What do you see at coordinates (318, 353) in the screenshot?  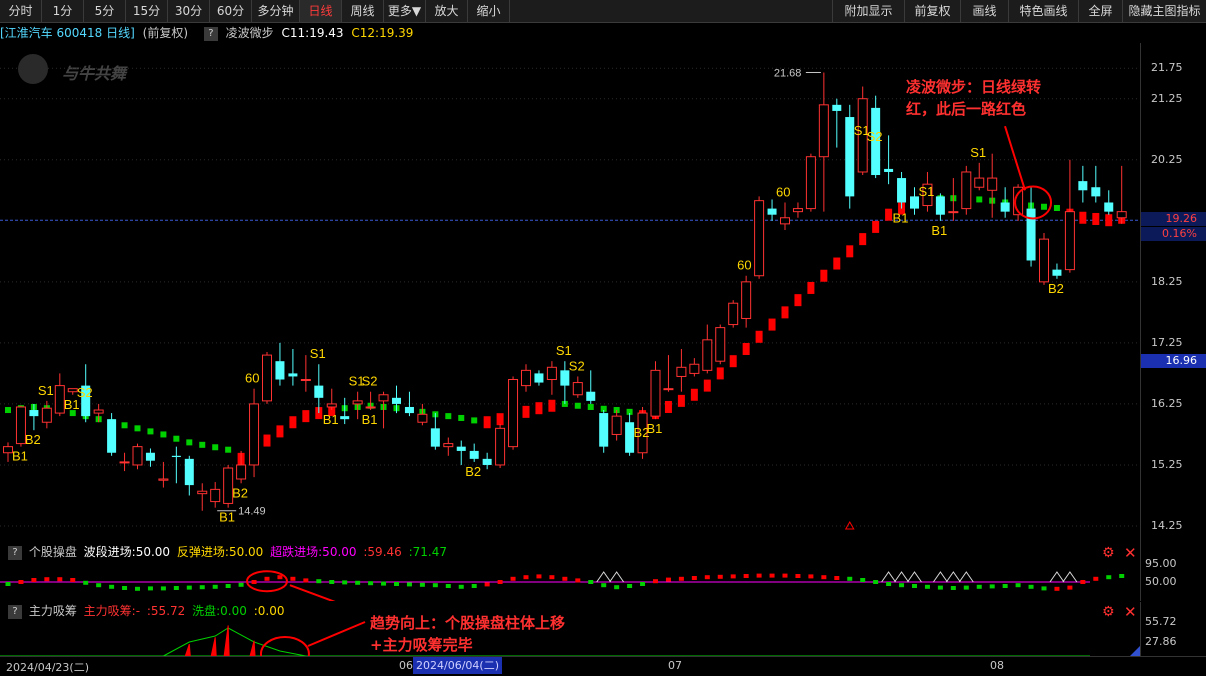 I see `signal-marker-8: S1` at bounding box center [318, 353].